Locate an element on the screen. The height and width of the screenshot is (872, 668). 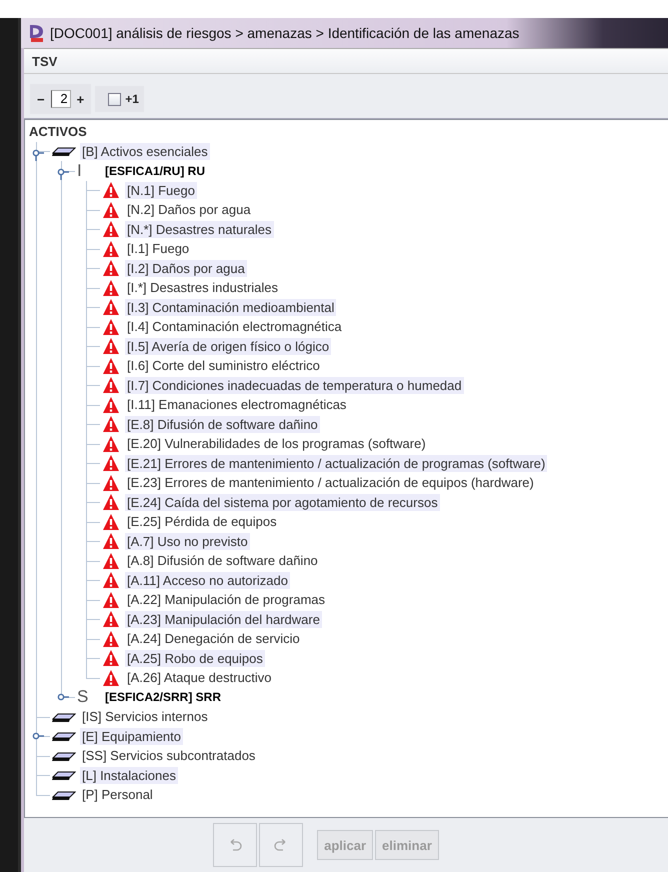
tree-item: [IS] Servicios internos is located at coordinates (145, 717).